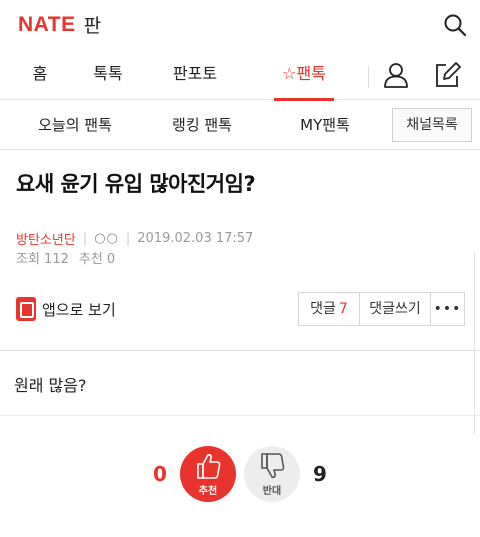 This screenshot has width=480, height=537. I want to click on nav-panphoto-label: 판포토, so click(195, 73).